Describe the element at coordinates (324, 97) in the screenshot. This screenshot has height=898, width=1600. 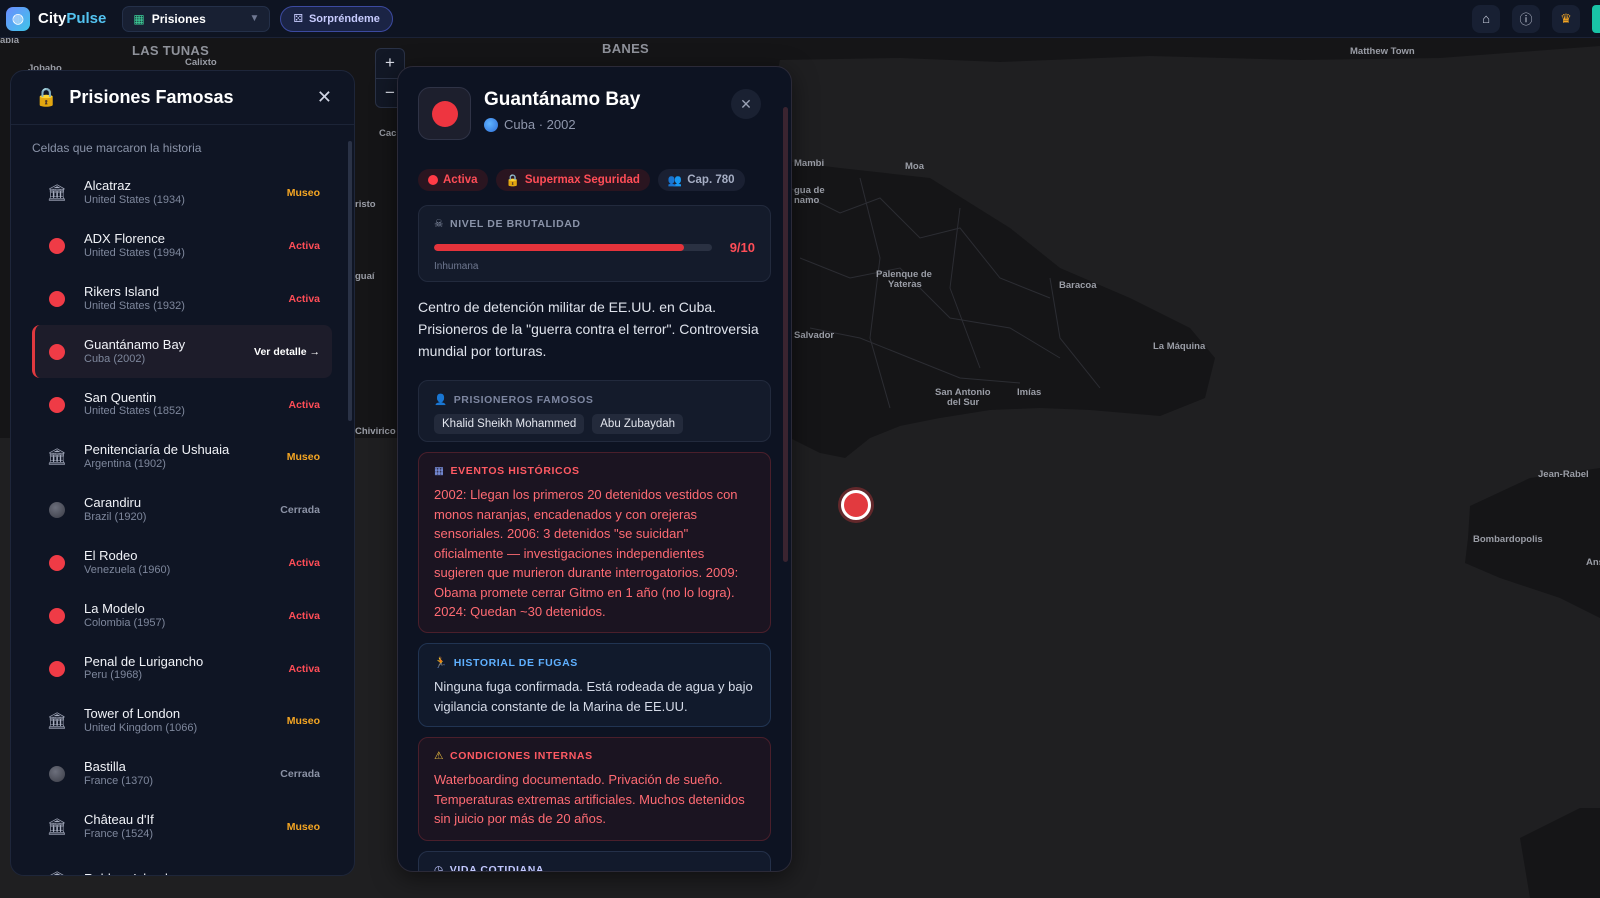
I see `close-panel-button: ✕` at that location.